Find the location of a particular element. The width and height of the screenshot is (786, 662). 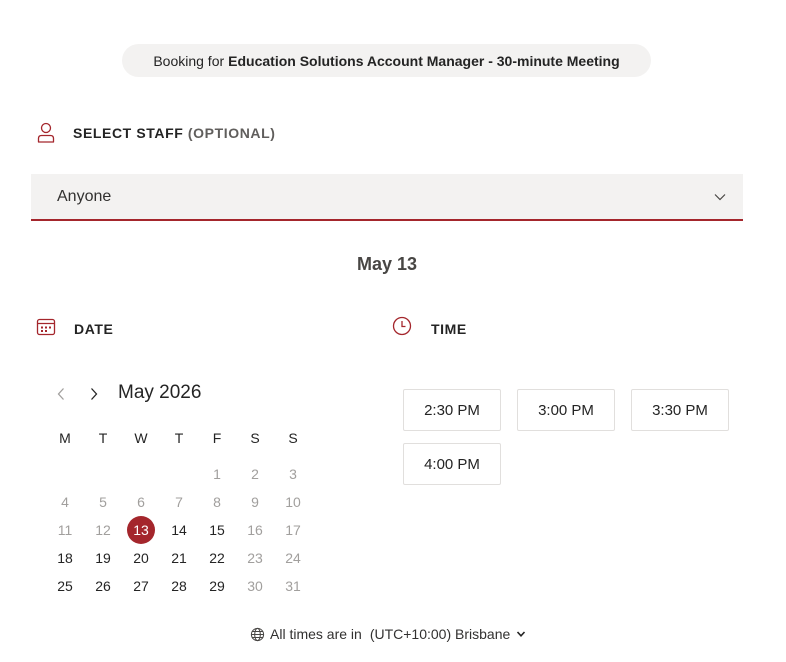

time-slot-button: 3:30 PM is located at coordinates (680, 410).